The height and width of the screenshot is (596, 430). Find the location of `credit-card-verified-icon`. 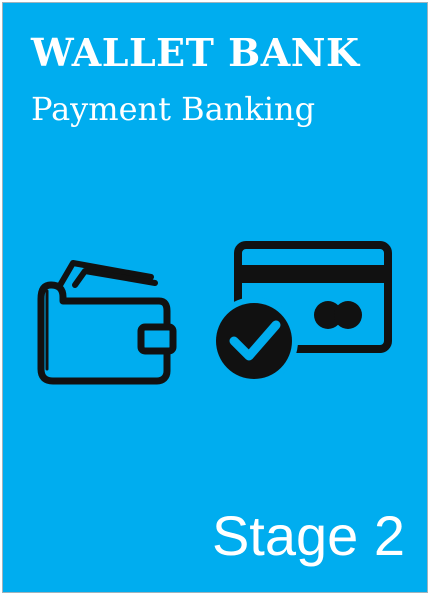

credit-card-verified-icon is located at coordinates (301, 313).